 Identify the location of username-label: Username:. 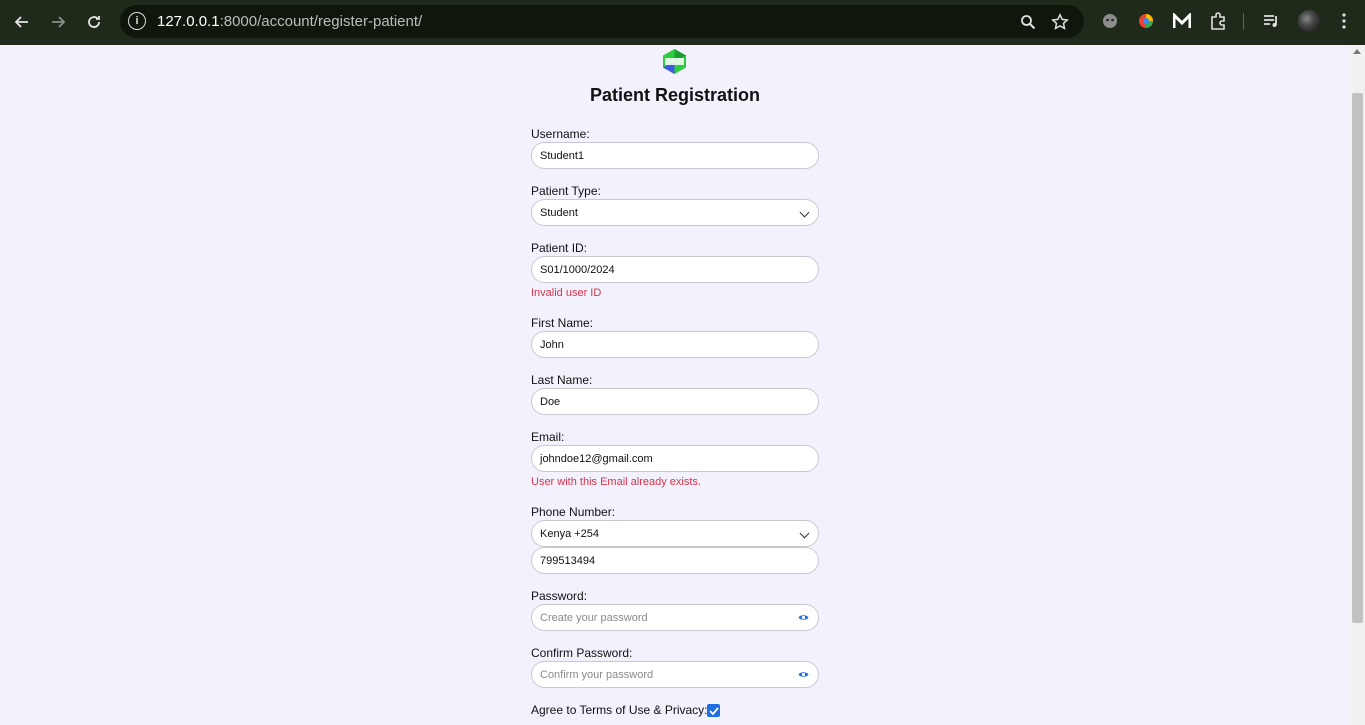
(560, 134).